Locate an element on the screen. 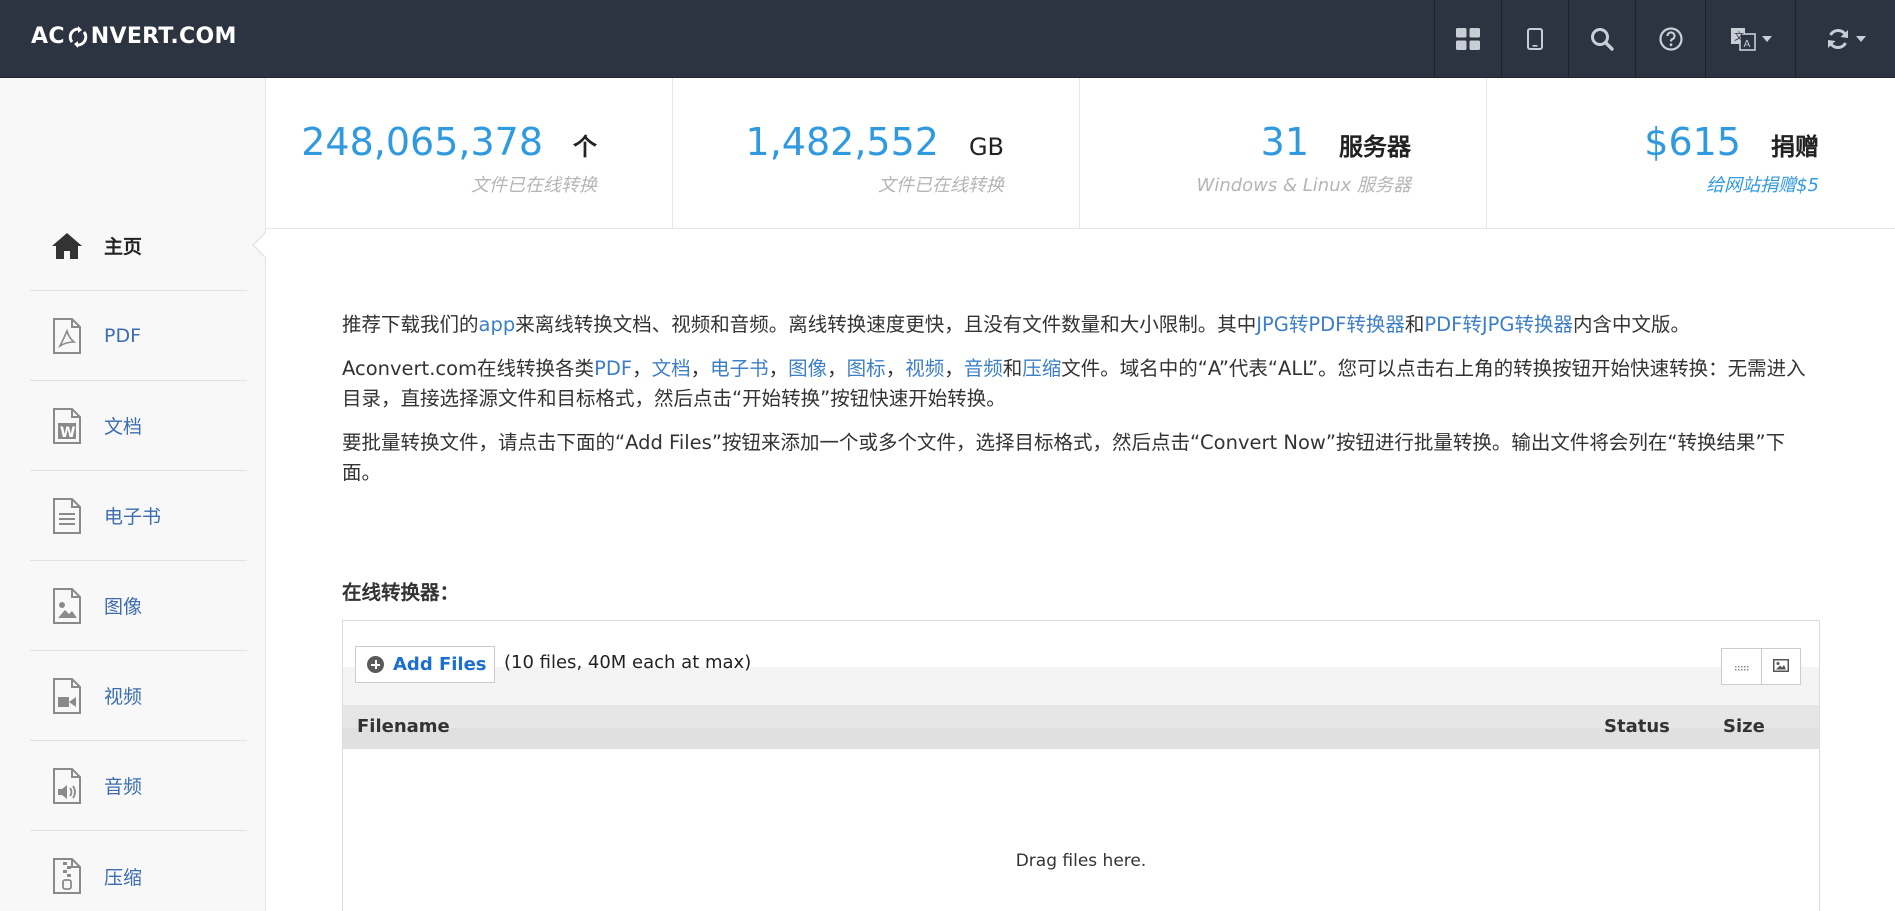 The image size is (1895, 911). sidebar-item-home: 主页 is located at coordinates (138, 246).